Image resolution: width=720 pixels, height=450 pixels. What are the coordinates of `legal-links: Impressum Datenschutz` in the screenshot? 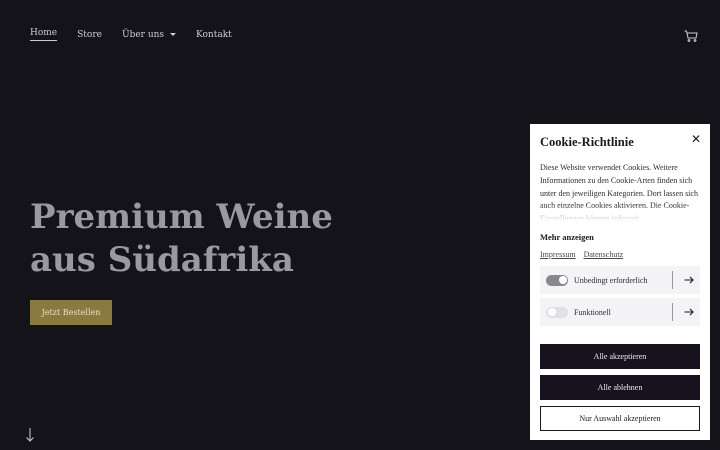 It's located at (620, 254).